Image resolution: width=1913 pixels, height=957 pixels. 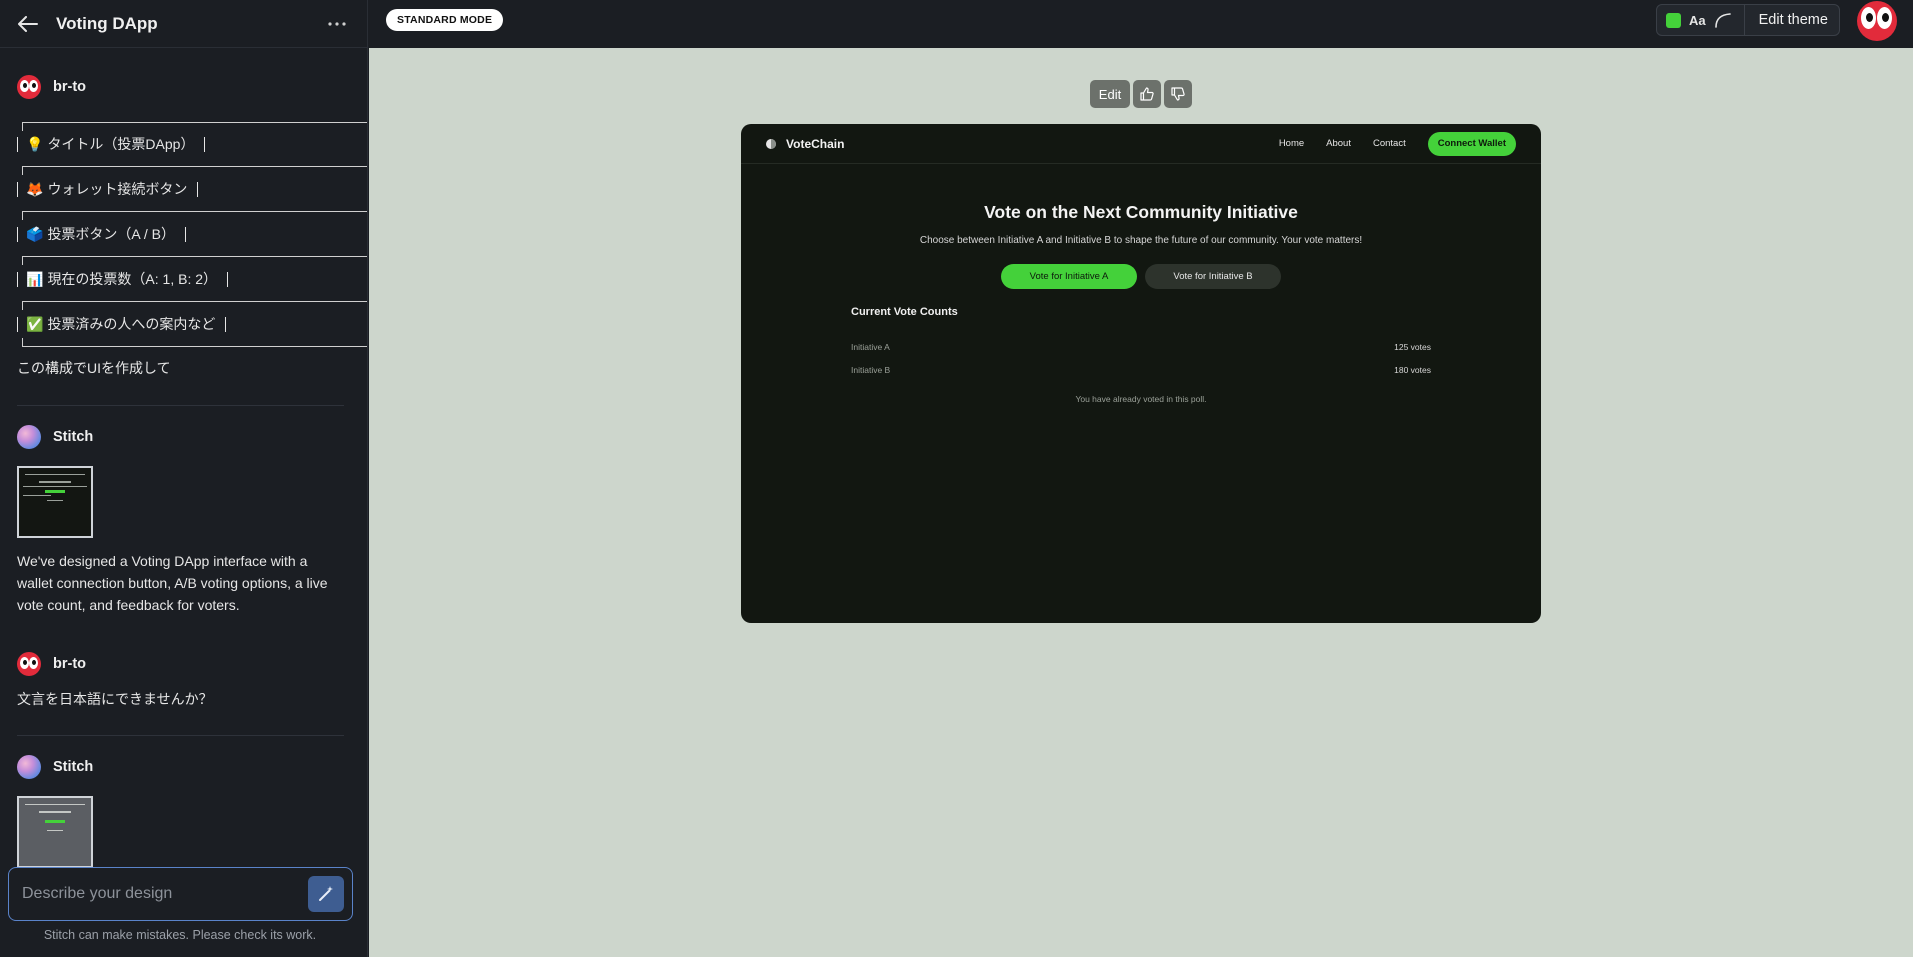 I want to click on already-voted-note: You have already voted in this poll., so click(x=1141, y=399).